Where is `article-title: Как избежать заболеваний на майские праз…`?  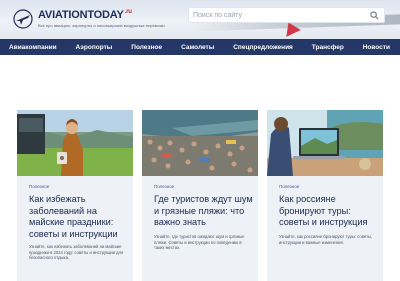
article-title: Как избежать заболеваний на майские праз… is located at coordinates (79, 217).